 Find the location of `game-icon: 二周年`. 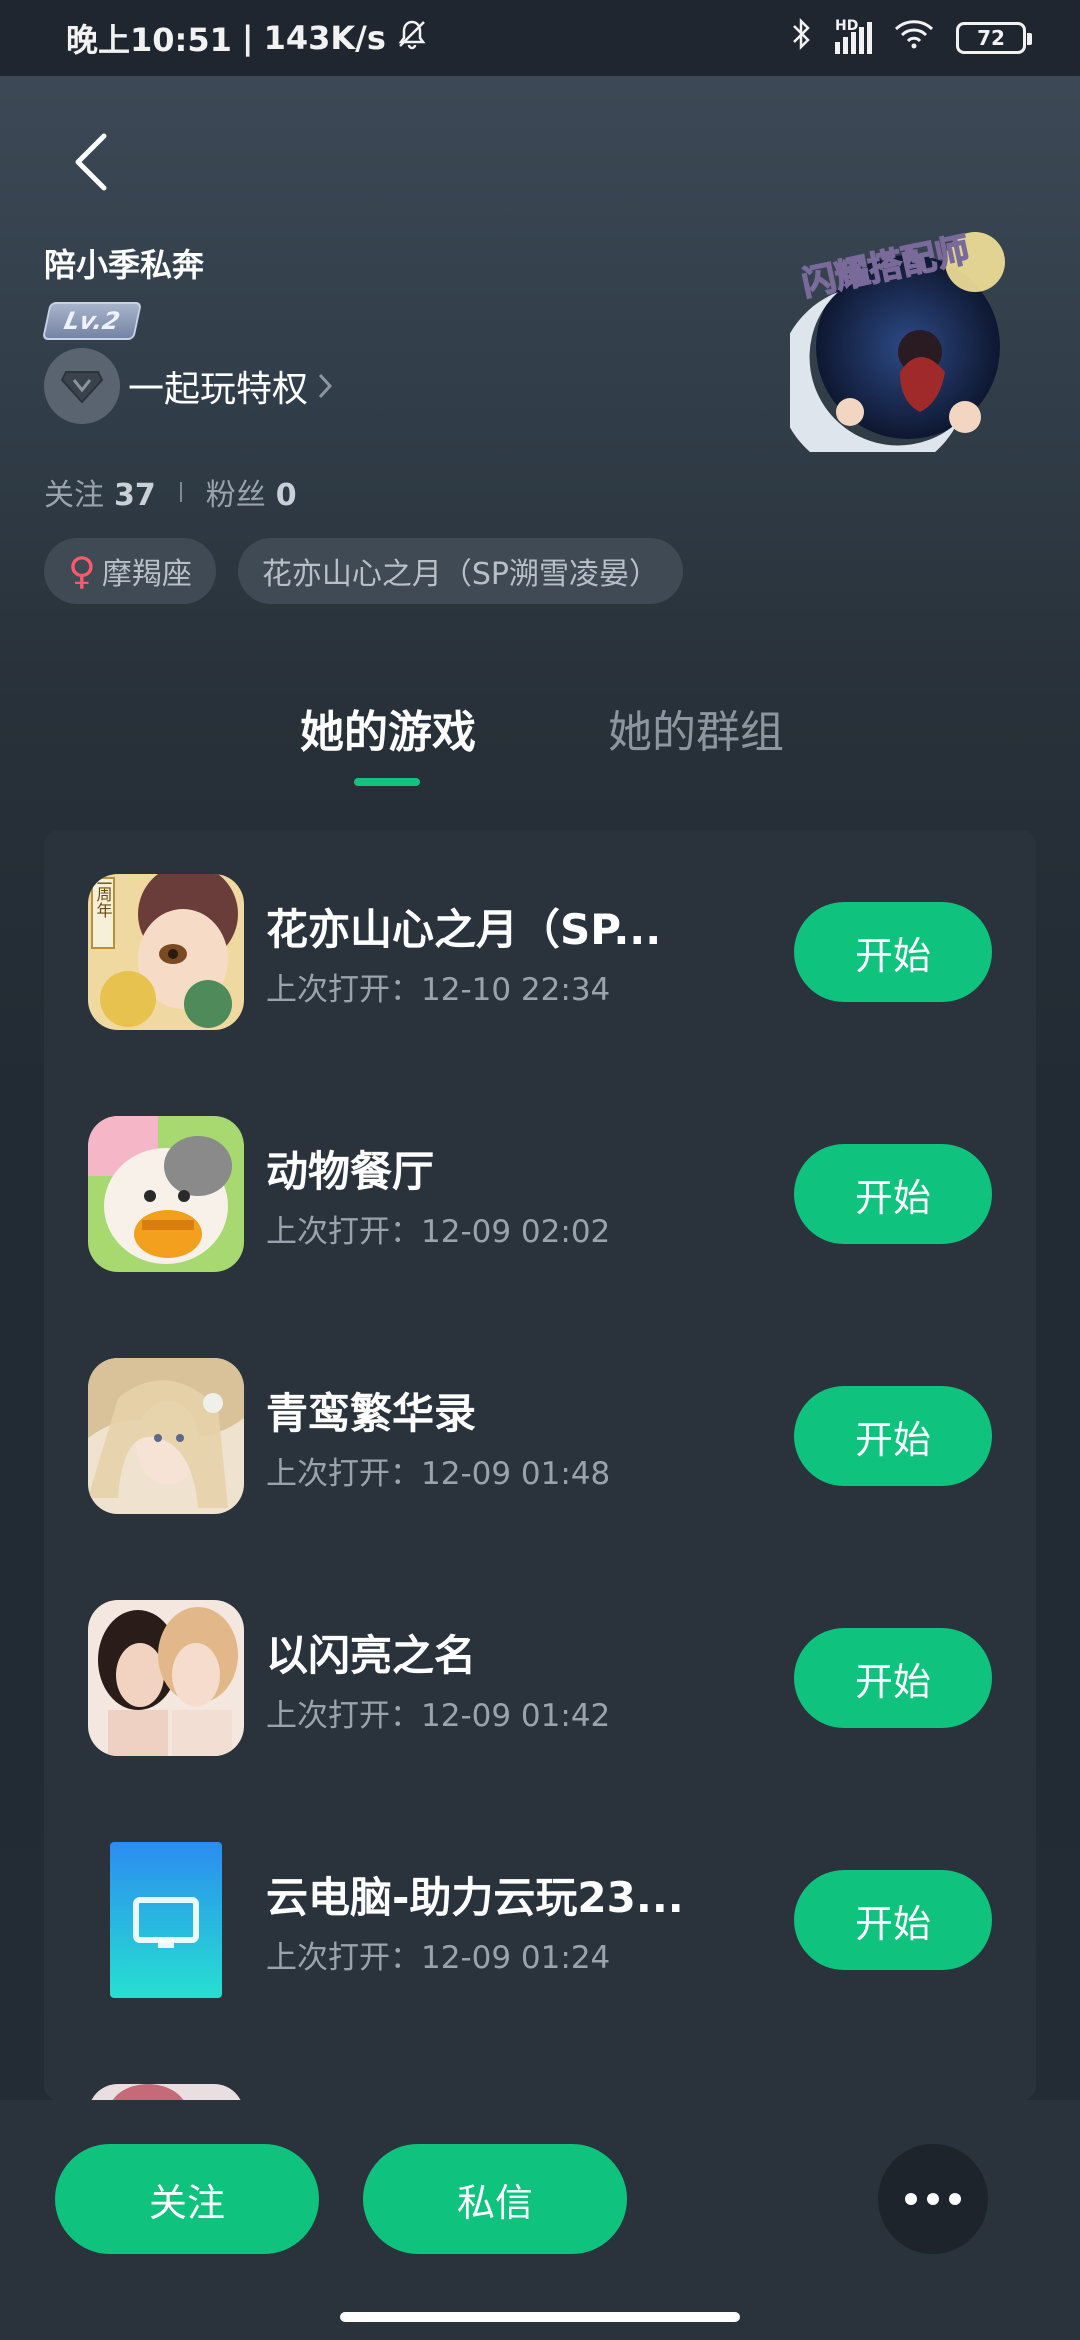

game-icon: 二周年 is located at coordinates (166, 952).